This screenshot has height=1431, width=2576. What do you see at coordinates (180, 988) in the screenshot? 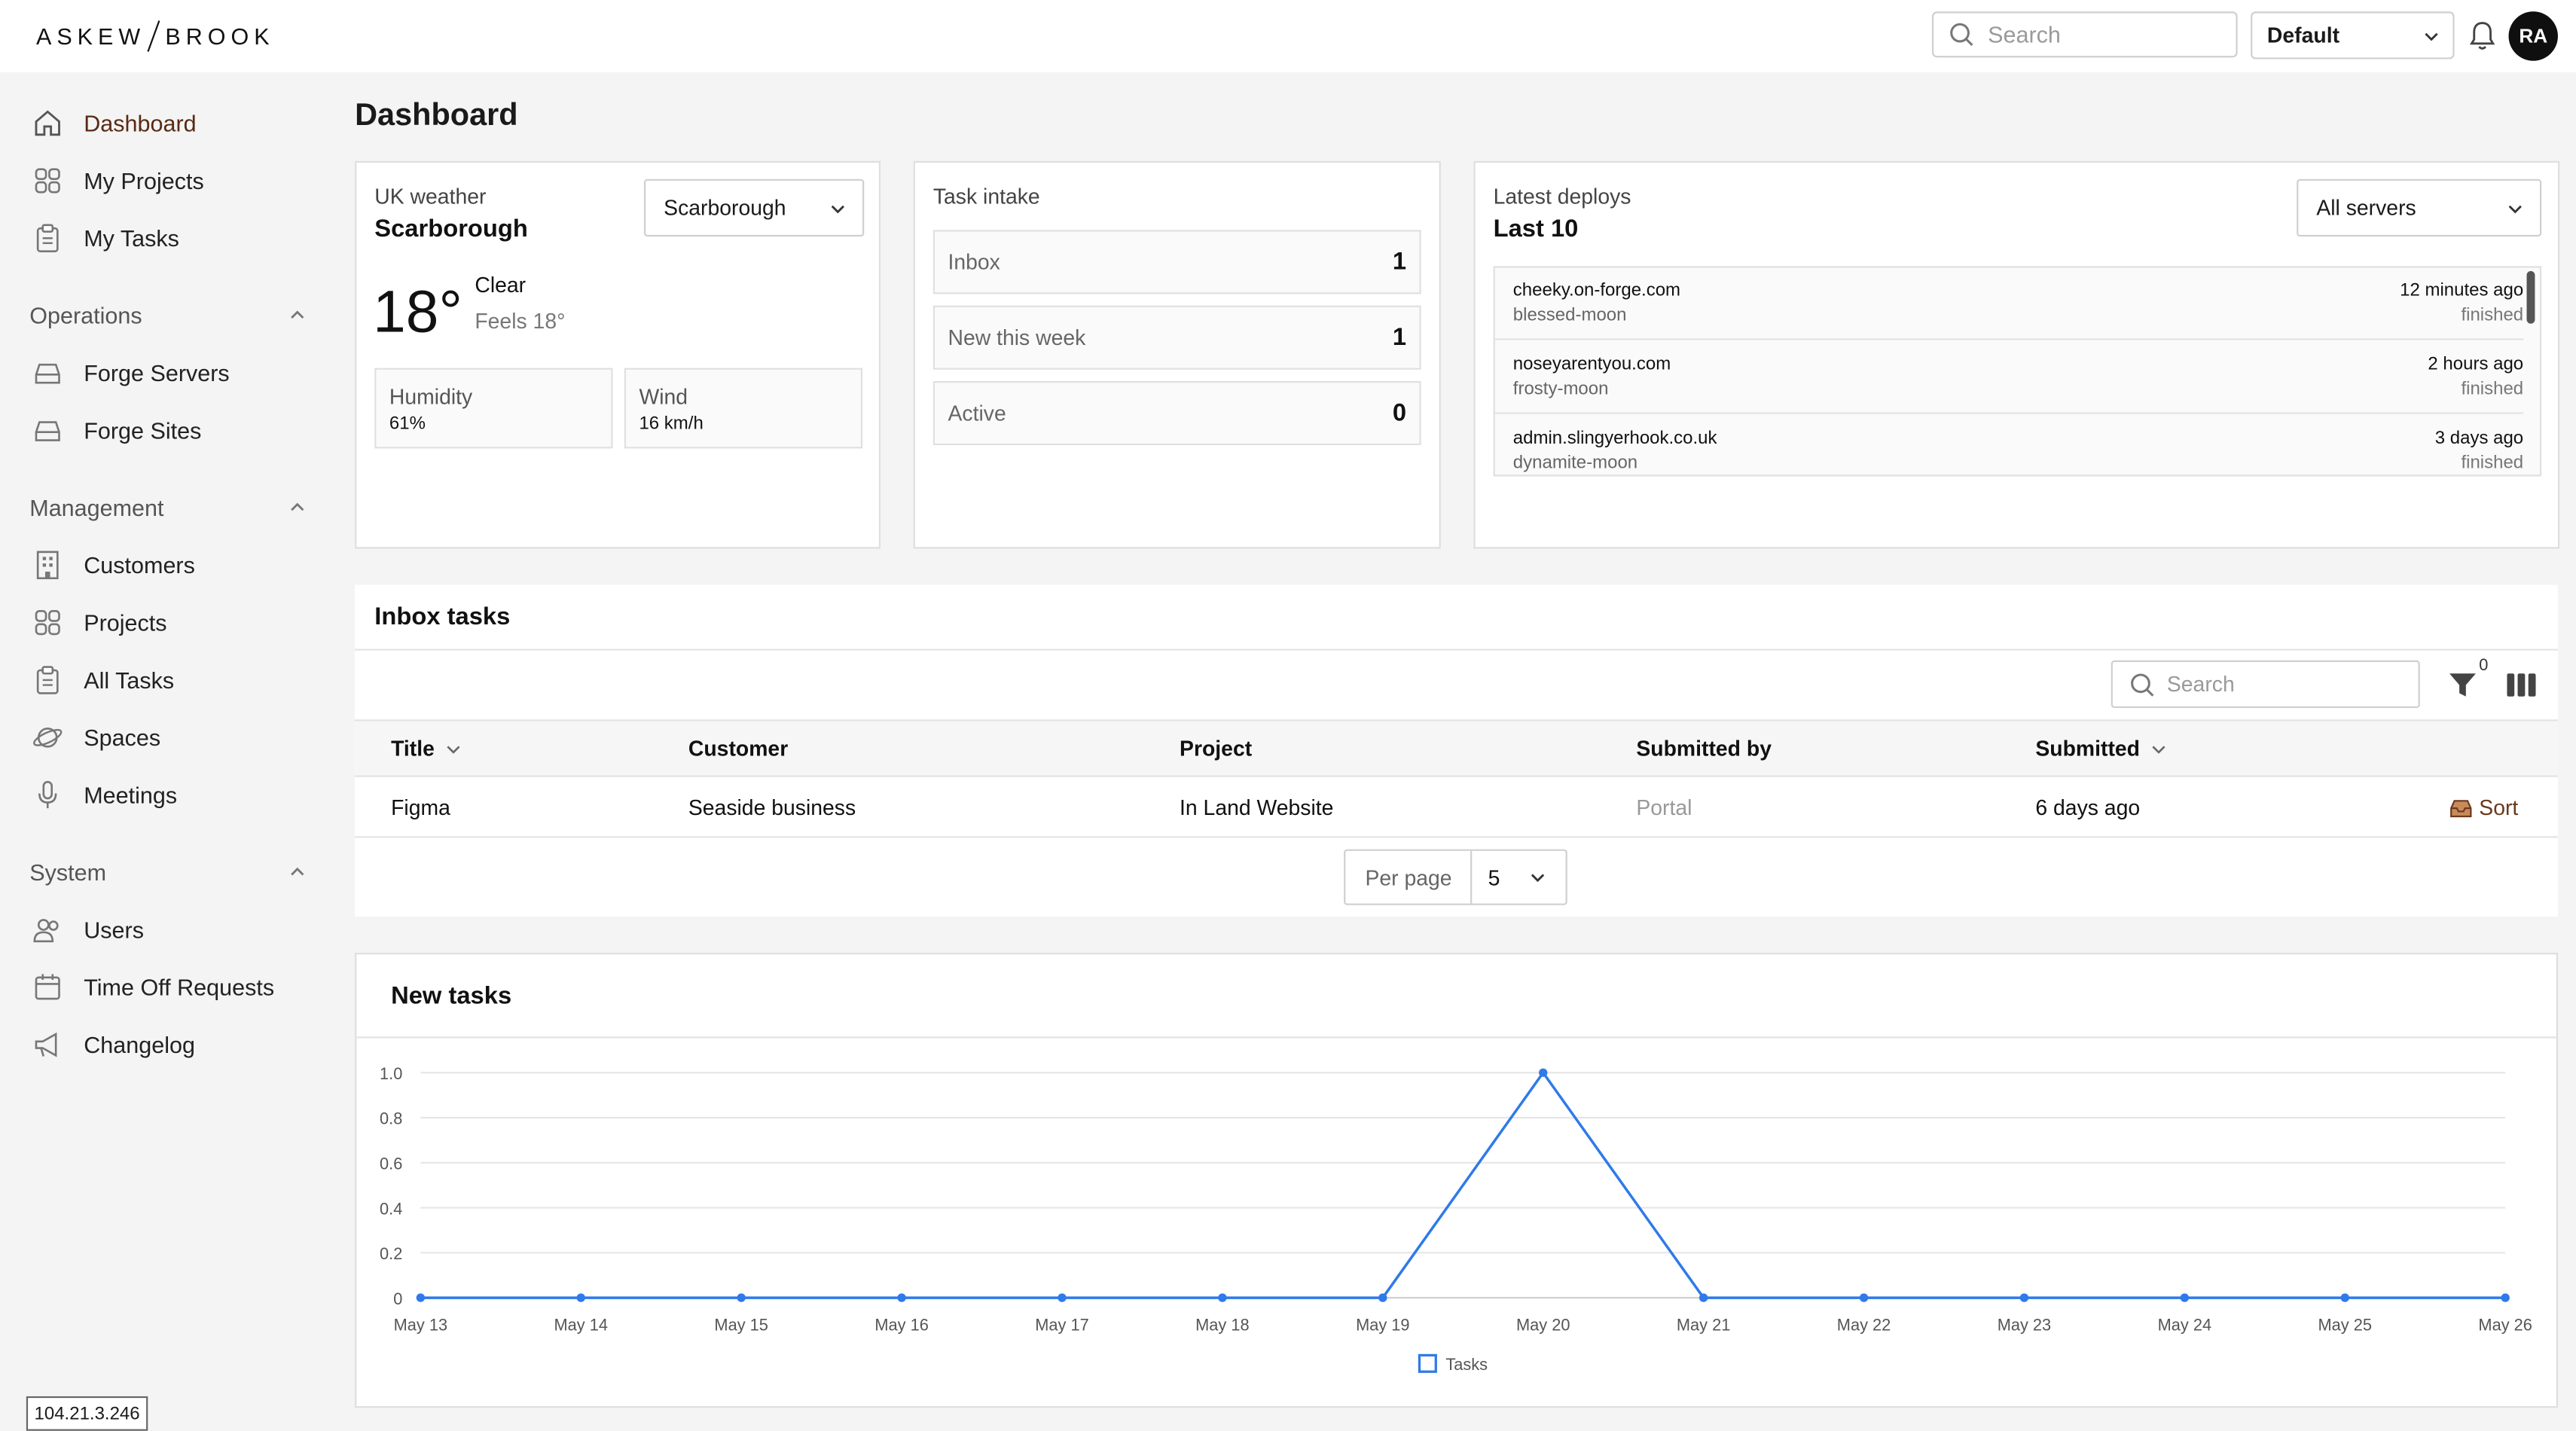
I see `sidebar-item-label: Time Off Requests` at bounding box center [180, 988].